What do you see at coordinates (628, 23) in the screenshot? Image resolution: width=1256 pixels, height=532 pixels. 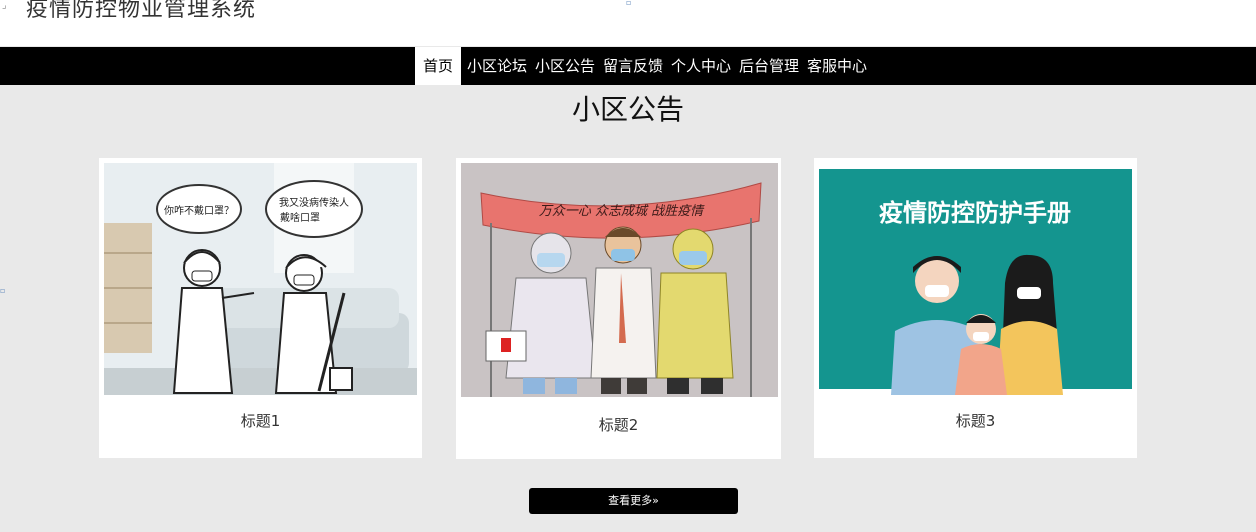 I see `header-bar: ⌟ 疫情防控物业管理系统 ▫` at bounding box center [628, 23].